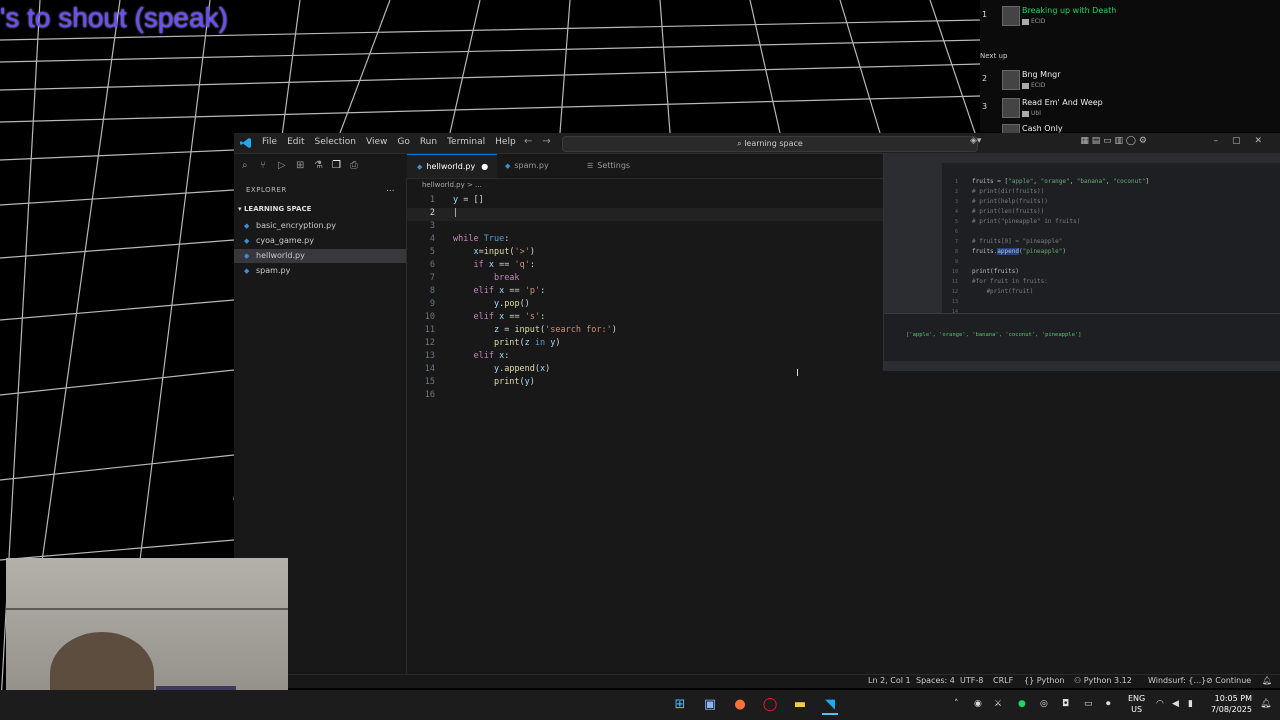  Describe the element at coordinates (1265, 704) in the screenshot. I see `notification-bell-icon: 🔔︎` at that location.